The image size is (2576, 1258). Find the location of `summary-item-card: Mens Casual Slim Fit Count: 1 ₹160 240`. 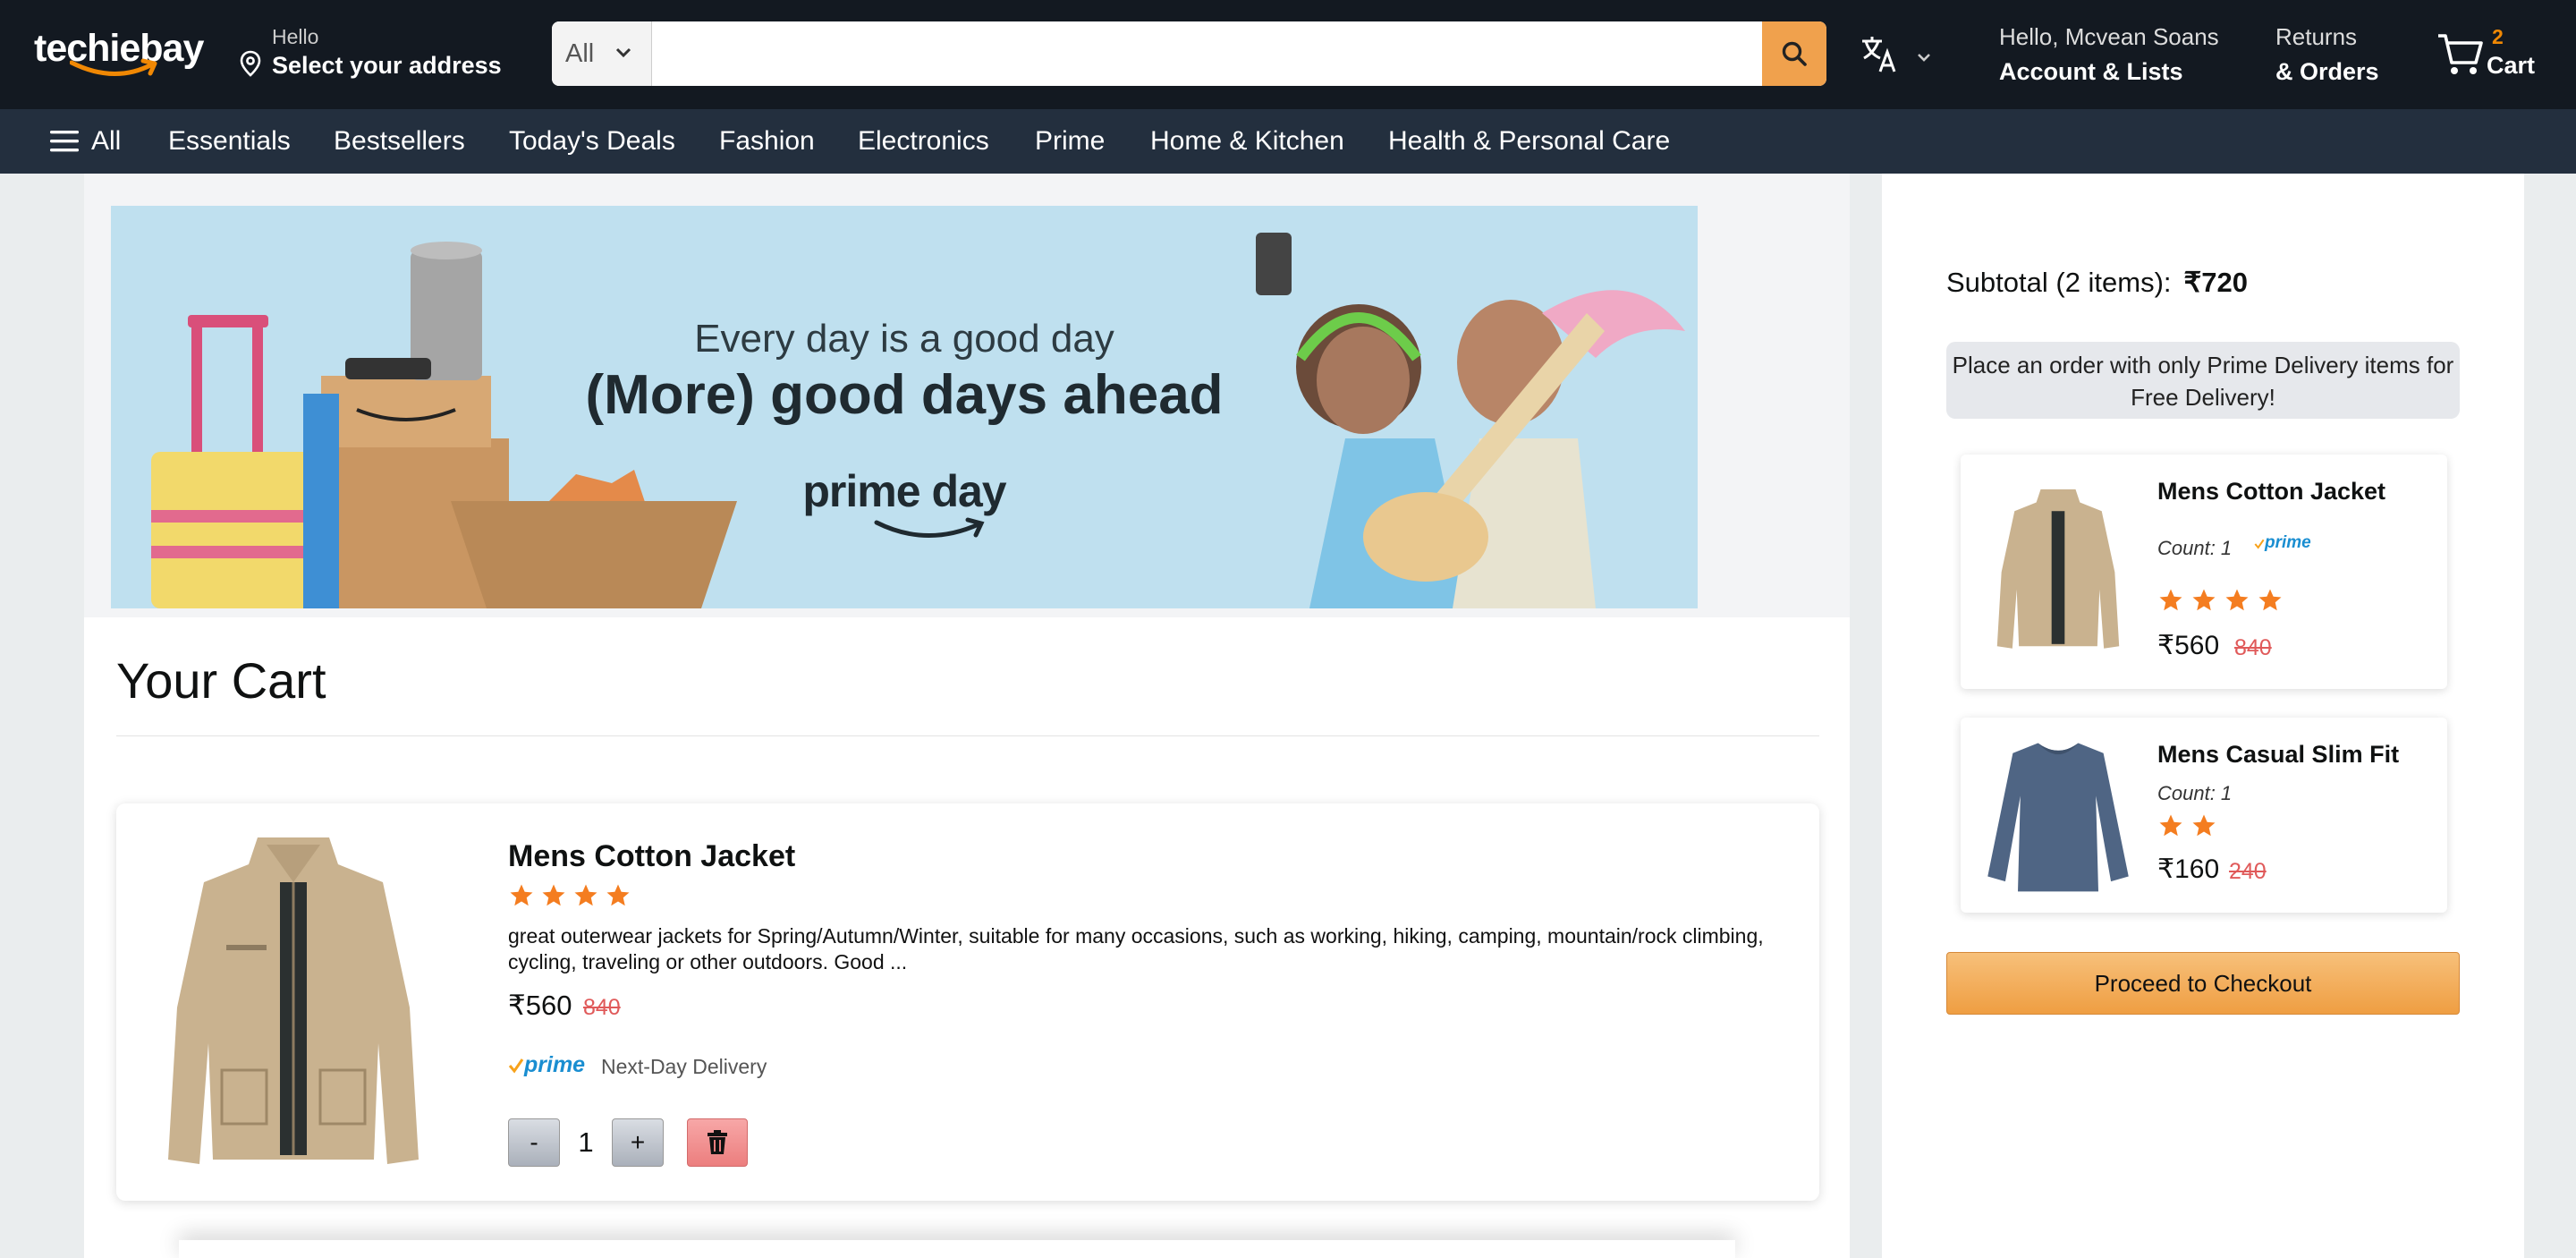

summary-item-card: Mens Casual Slim Fit Count: 1 ₹160 240 is located at coordinates (2204, 815).